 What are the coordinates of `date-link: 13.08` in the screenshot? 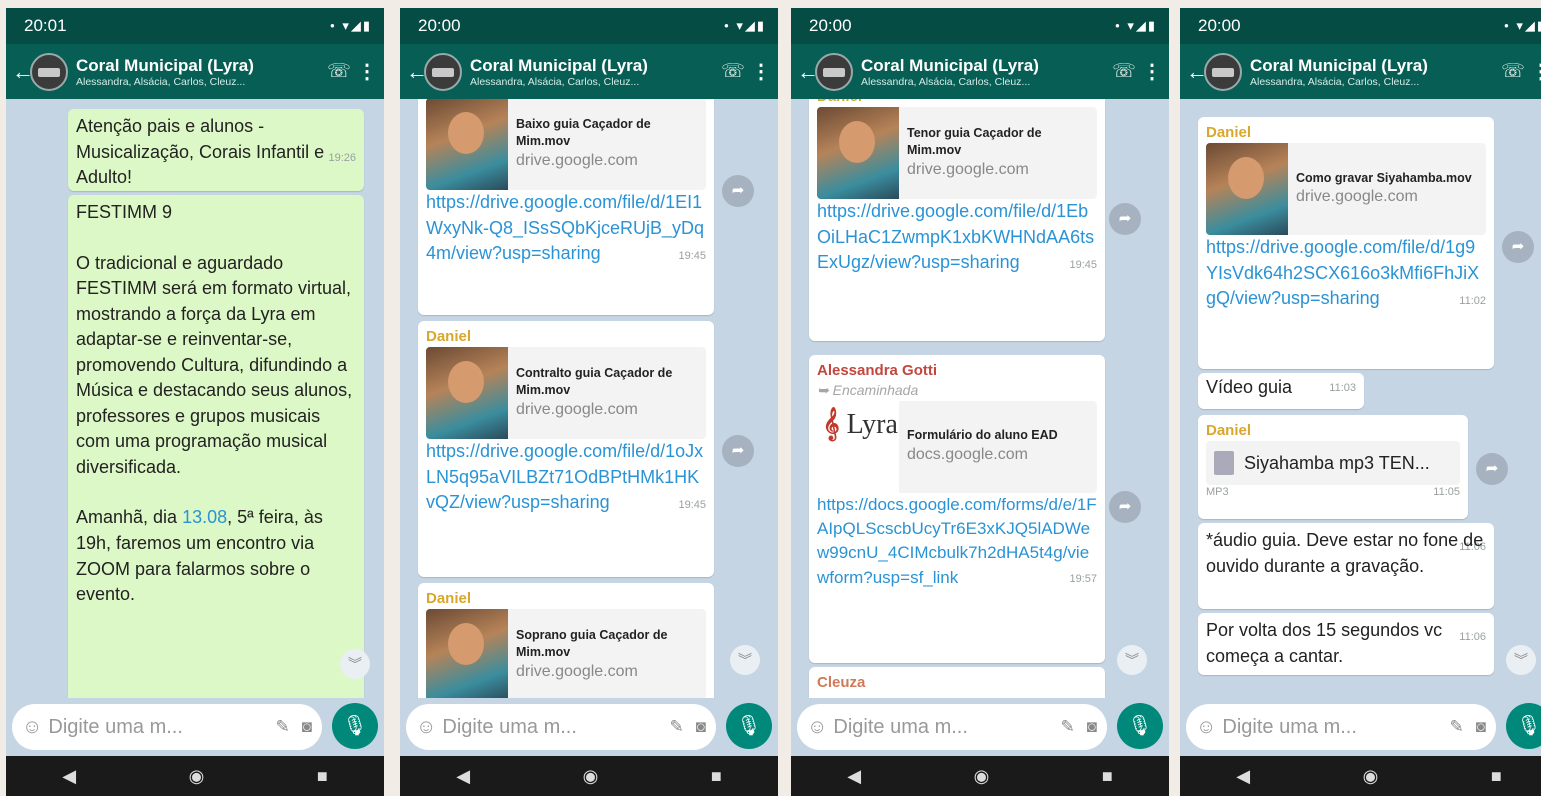 It's located at (204, 517).